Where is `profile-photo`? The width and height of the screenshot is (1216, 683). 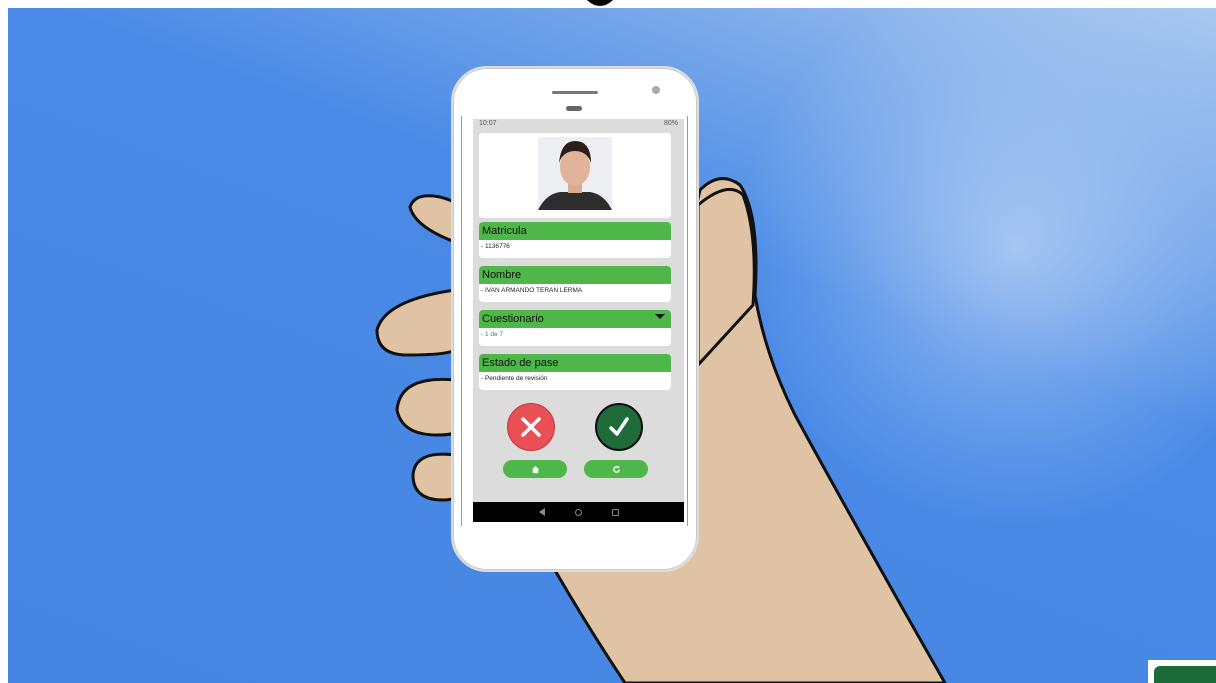
profile-photo is located at coordinates (575, 173).